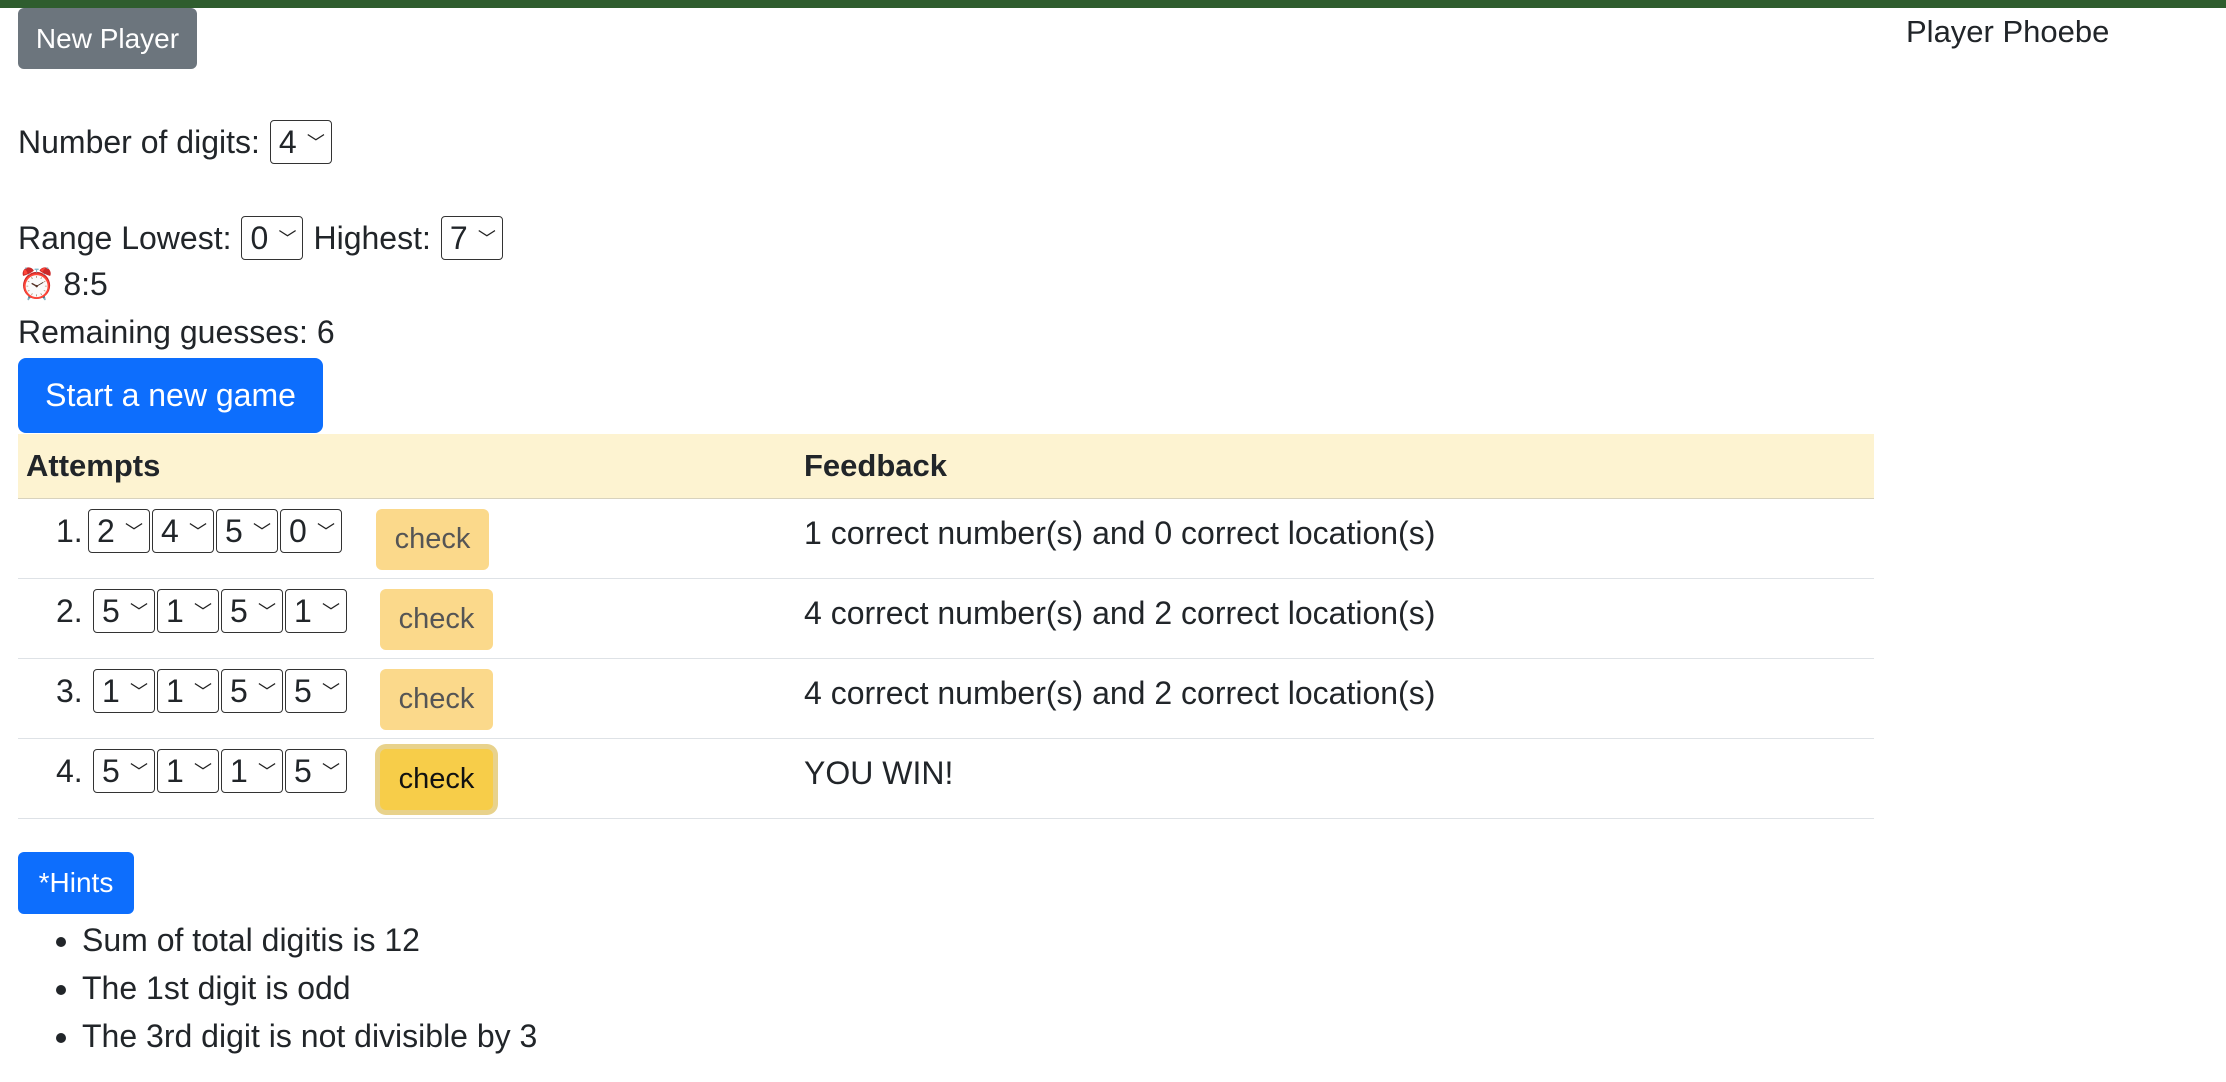  I want to click on table-row: 4. 5 ﹀ 1 ﹀ 1 ﹀ 5 ﹀ check YOU WIN!, so click(946, 779).